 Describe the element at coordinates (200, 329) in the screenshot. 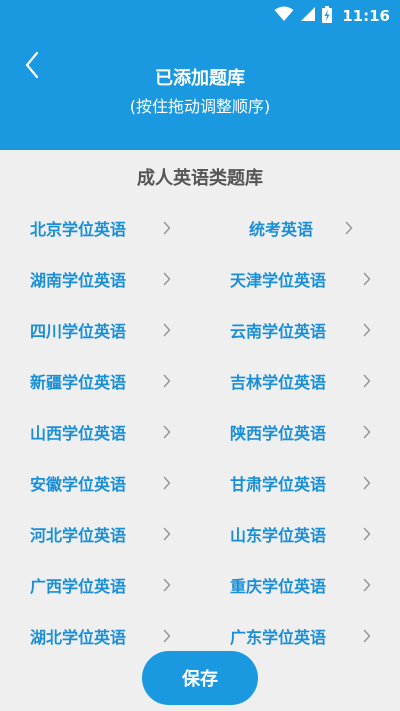

I see `question-bank-item: 云南学位英语` at that location.